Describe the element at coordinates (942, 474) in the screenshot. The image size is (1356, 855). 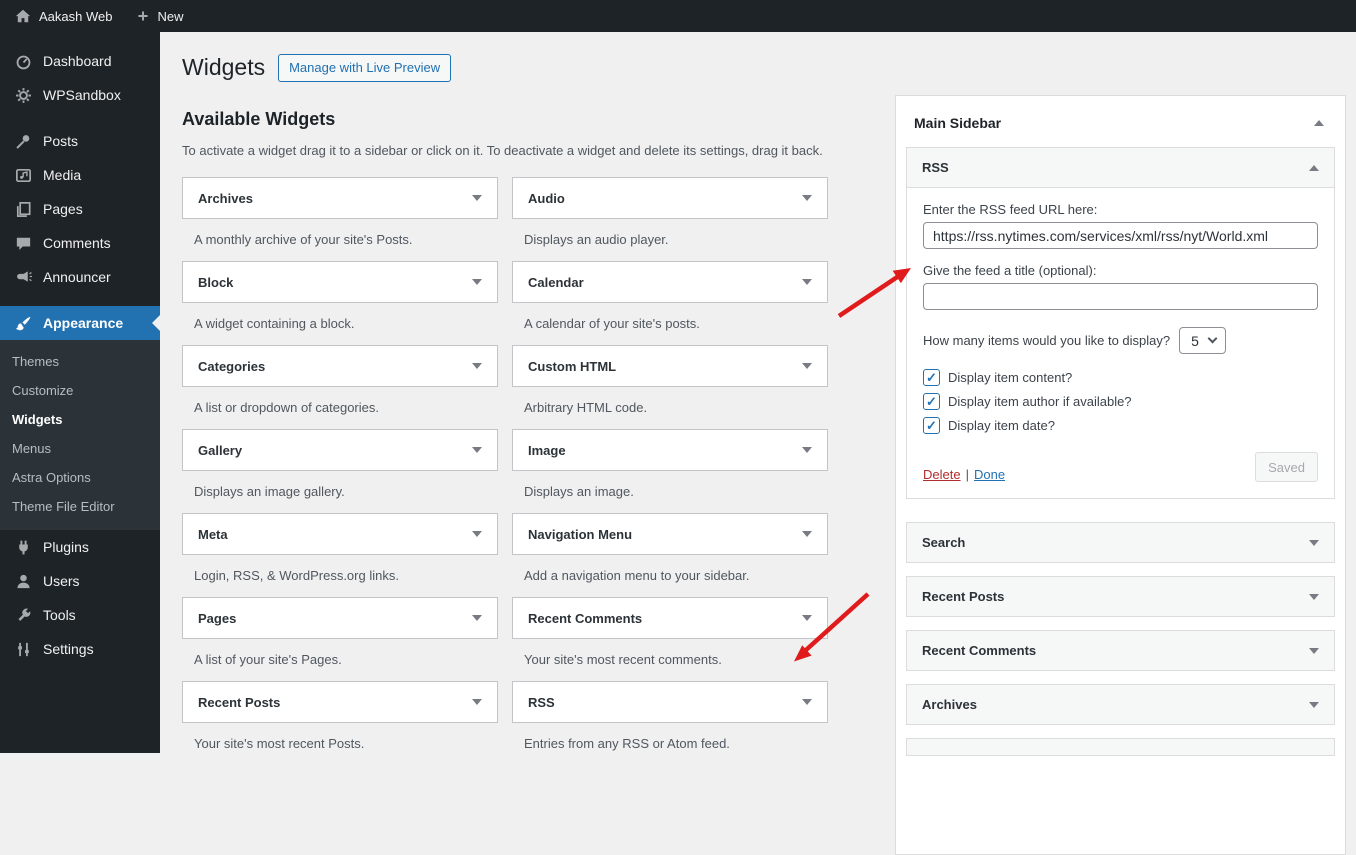
I see `delete-link: Delete` at that location.